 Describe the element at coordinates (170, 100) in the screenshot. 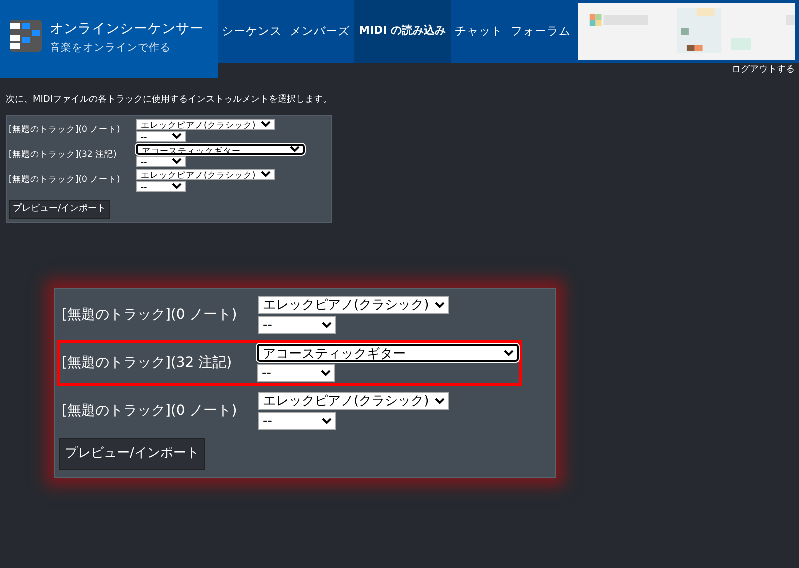

I see `instruction-text: 次に、MIDIファイルの各トラックに使用するインストゥルメントを選択します。` at that location.